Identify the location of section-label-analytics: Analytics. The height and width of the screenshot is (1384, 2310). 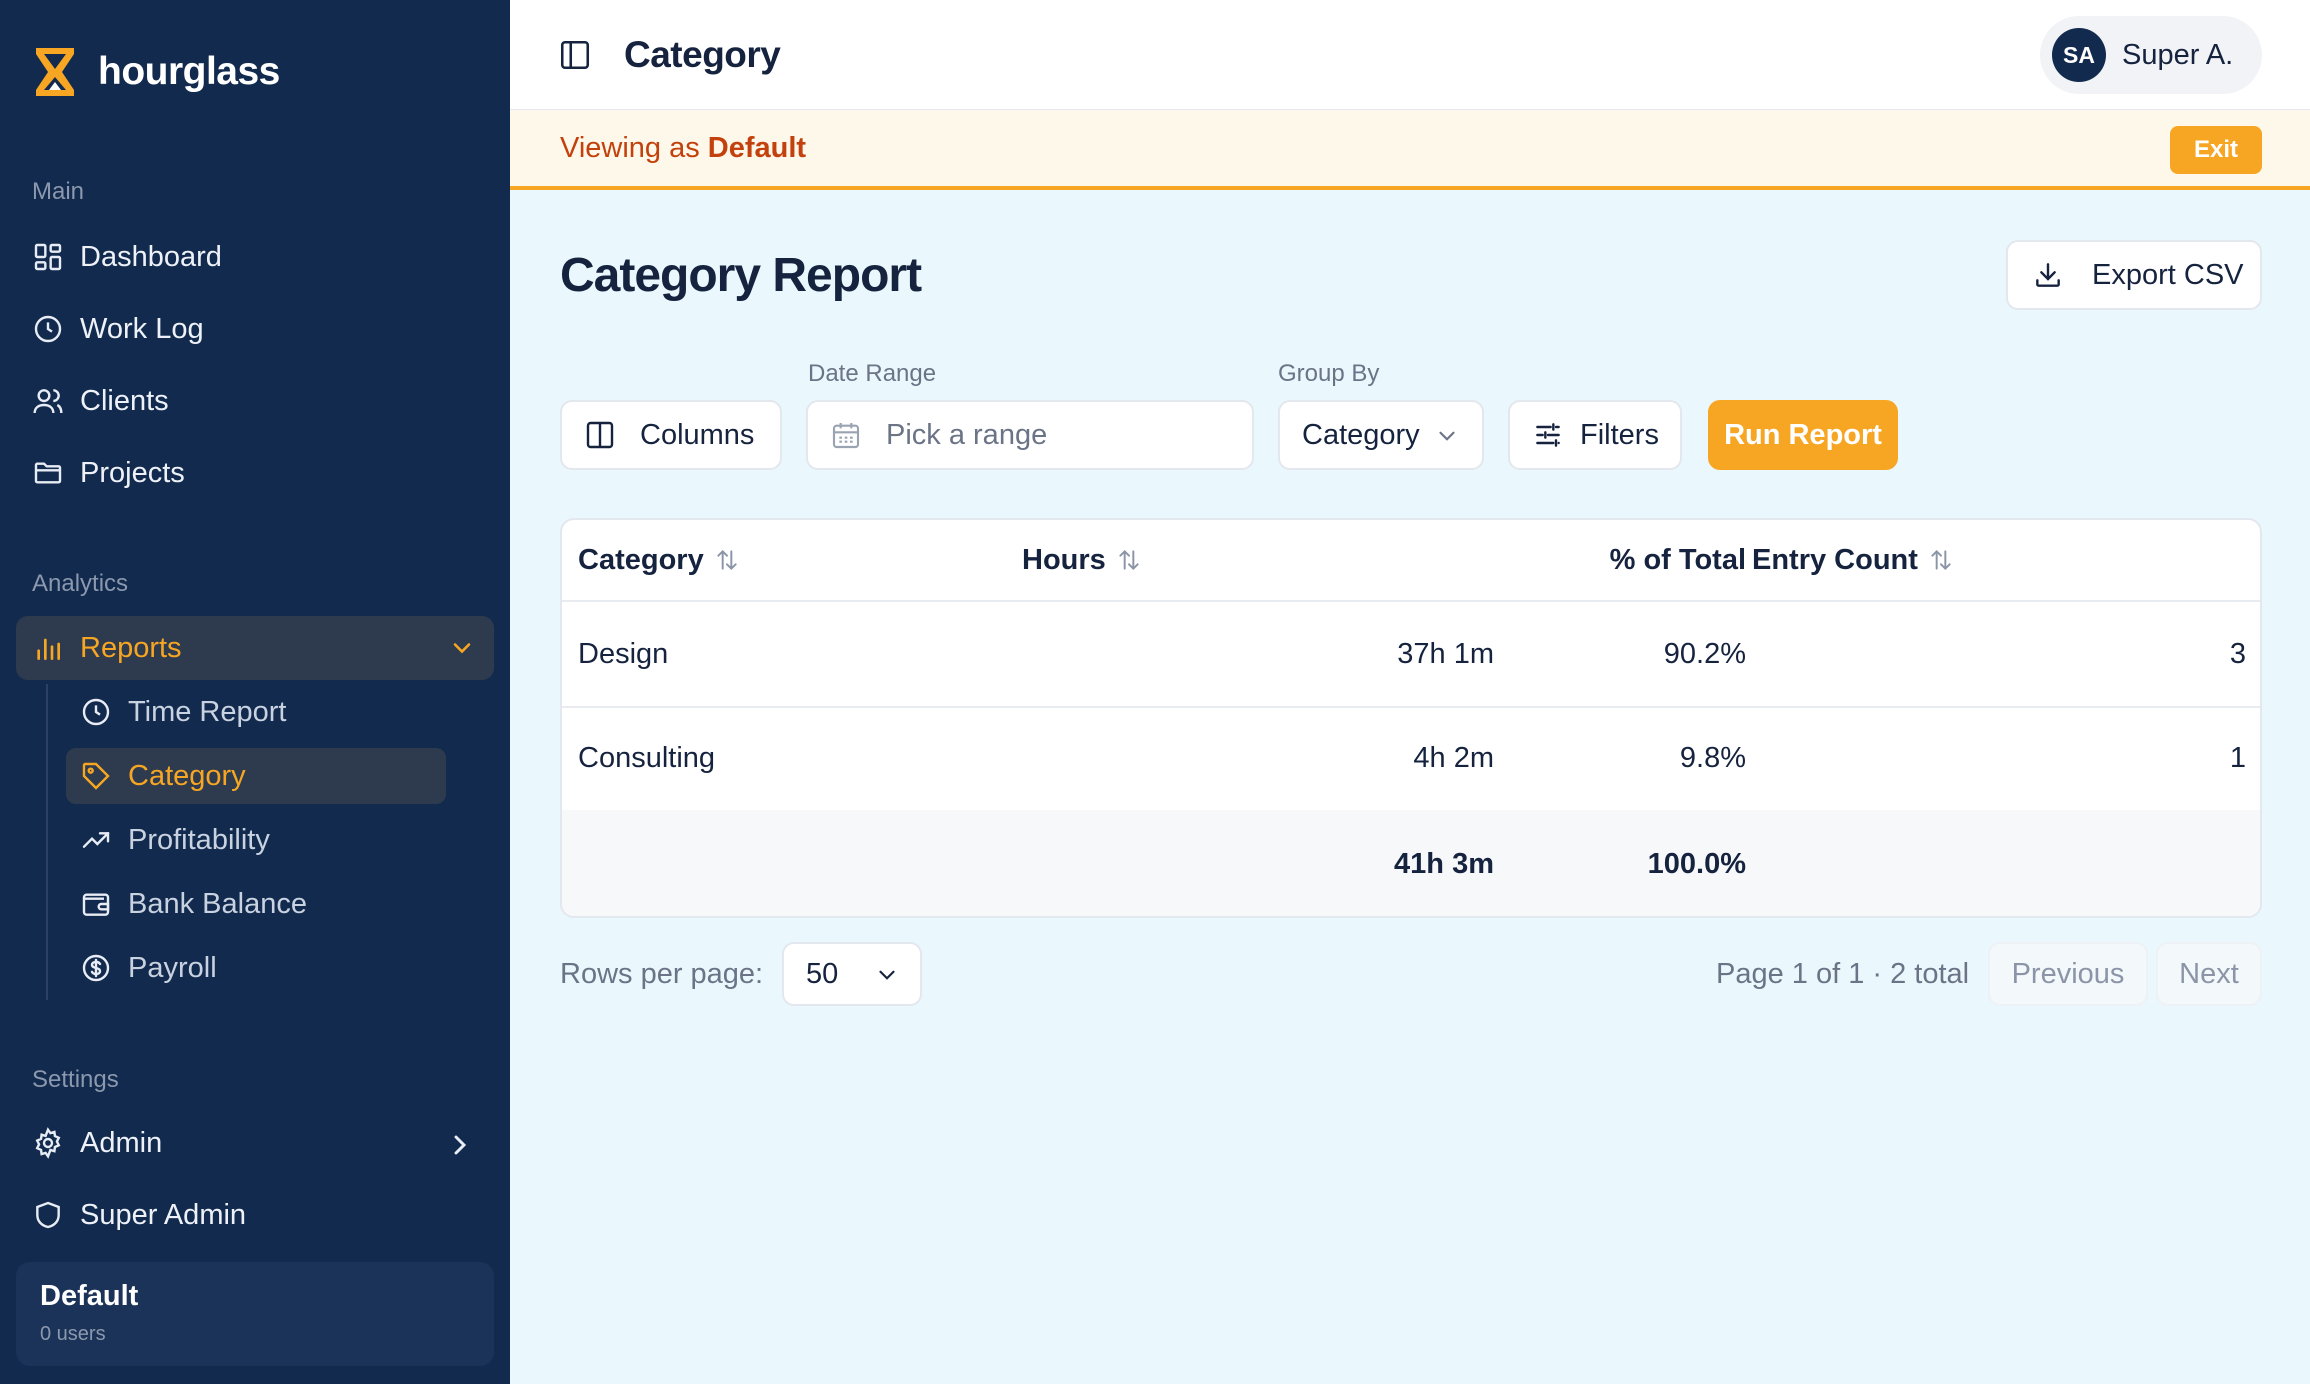
(80, 583).